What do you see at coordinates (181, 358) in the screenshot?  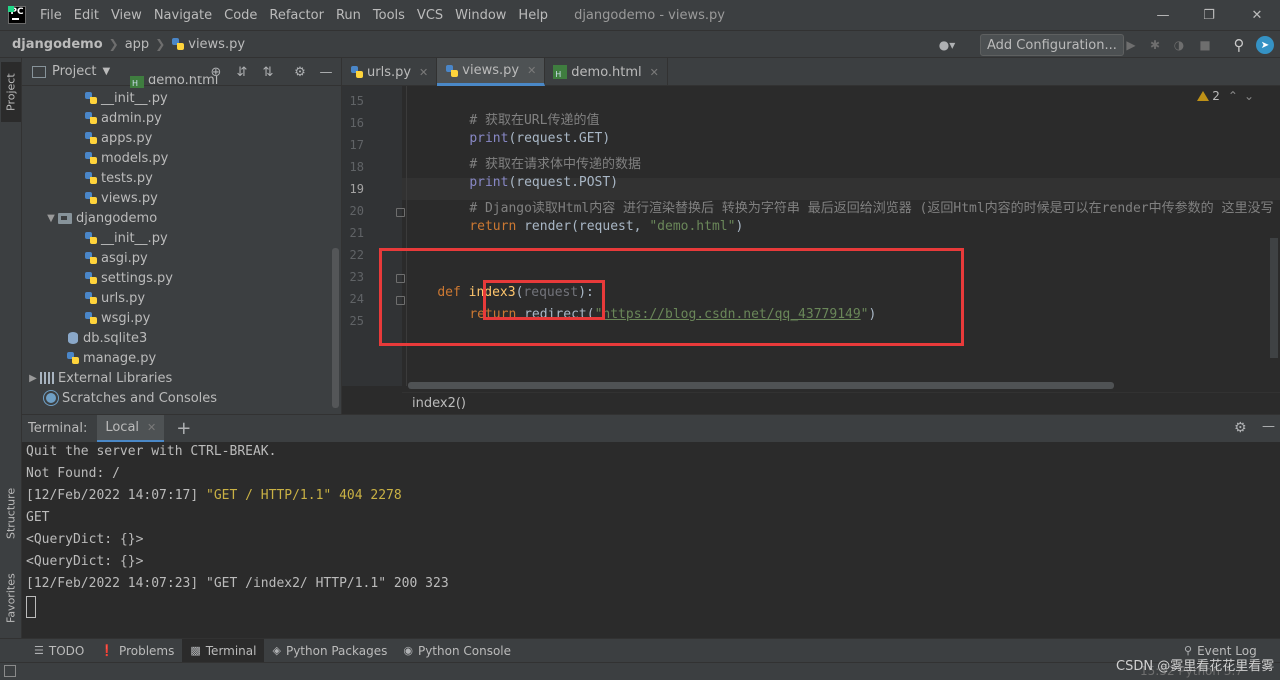 I see `tree-item: manage.py` at bounding box center [181, 358].